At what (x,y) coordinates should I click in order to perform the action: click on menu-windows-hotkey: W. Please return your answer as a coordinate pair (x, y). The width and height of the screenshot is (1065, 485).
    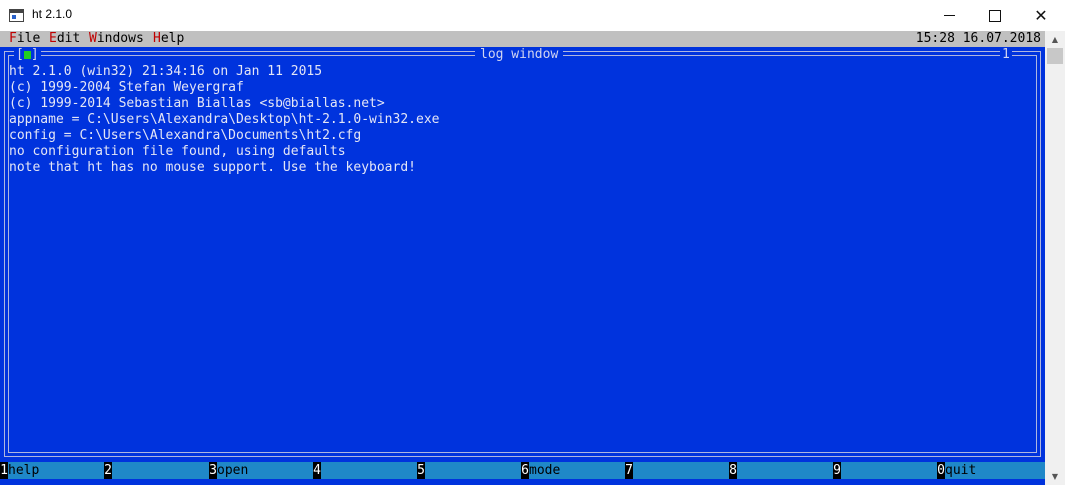
    Looking at the image, I should click on (93, 38).